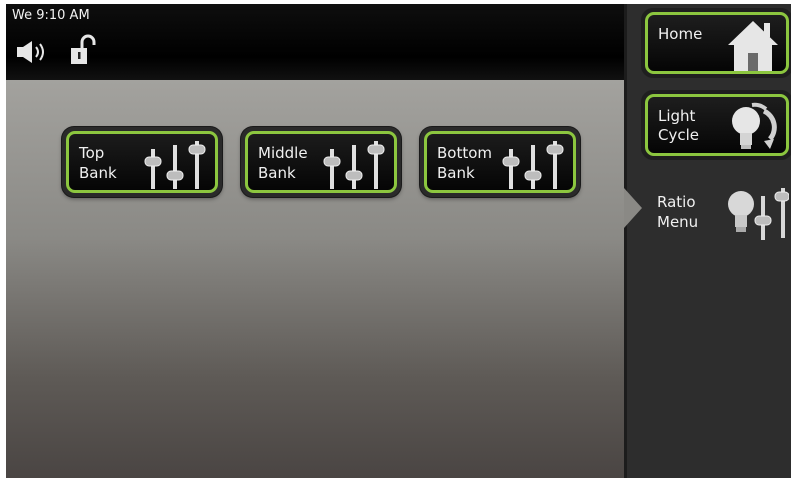 The width and height of the screenshot is (795, 483). I want to click on middle-bank-label: Middle Bank, so click(283, 163).